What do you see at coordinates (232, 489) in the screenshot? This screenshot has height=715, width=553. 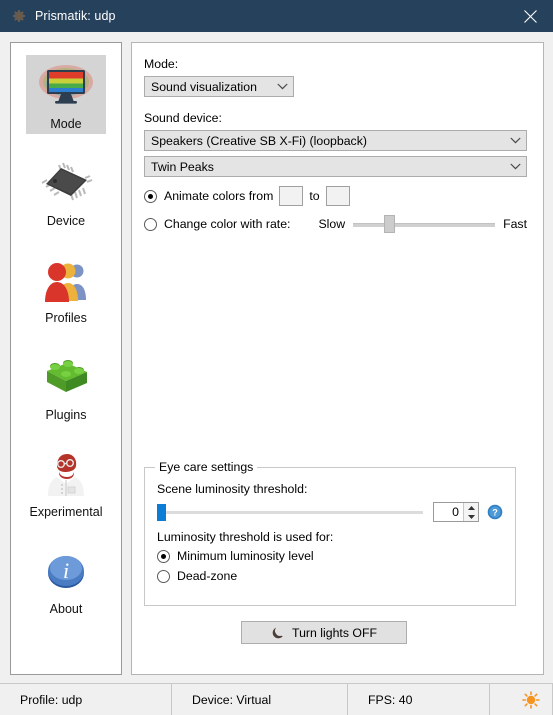 I see `scene-luminosity-label: Scene luminosity threshold:` at bounding box center [232, 489].